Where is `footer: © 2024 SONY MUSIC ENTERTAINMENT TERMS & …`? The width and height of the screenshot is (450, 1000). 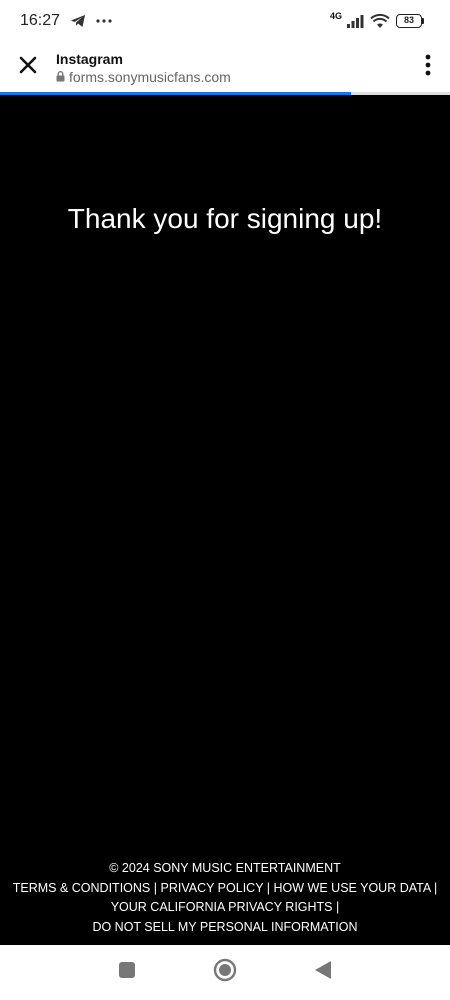 footer: © 2024 SONY MUSIC ENTERTAINMENT TERMS & … is located at coordinates (225, 898).